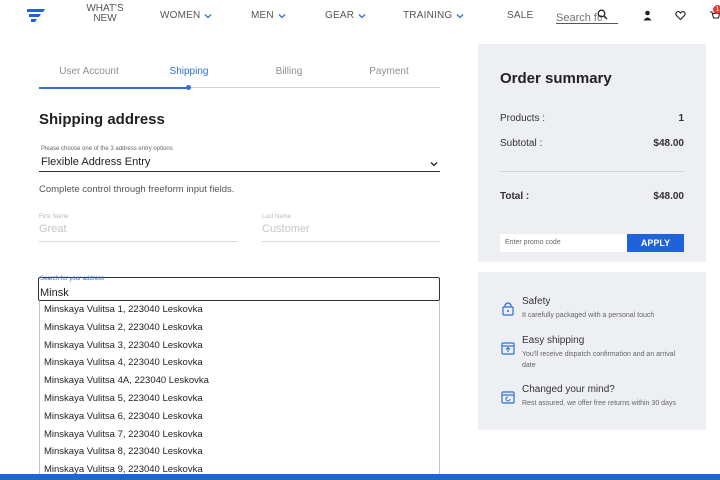 The width and height of the screenshot is (720, 480). What do you see at coordinates (428, 15) in the screenshot?
I see `nav-training-label: TRAINING` at bounding box center [428, 15].